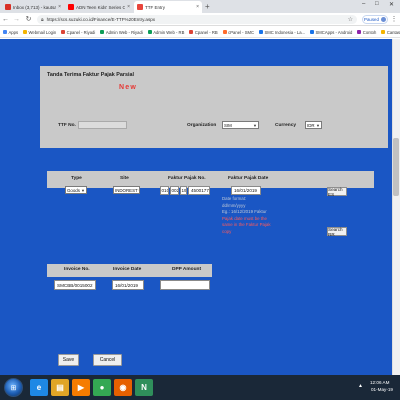 The width and height of the screenshot is (400, 400). I want to click on bookmark-label: Admin Web - Riyadi, so click(124, 32).